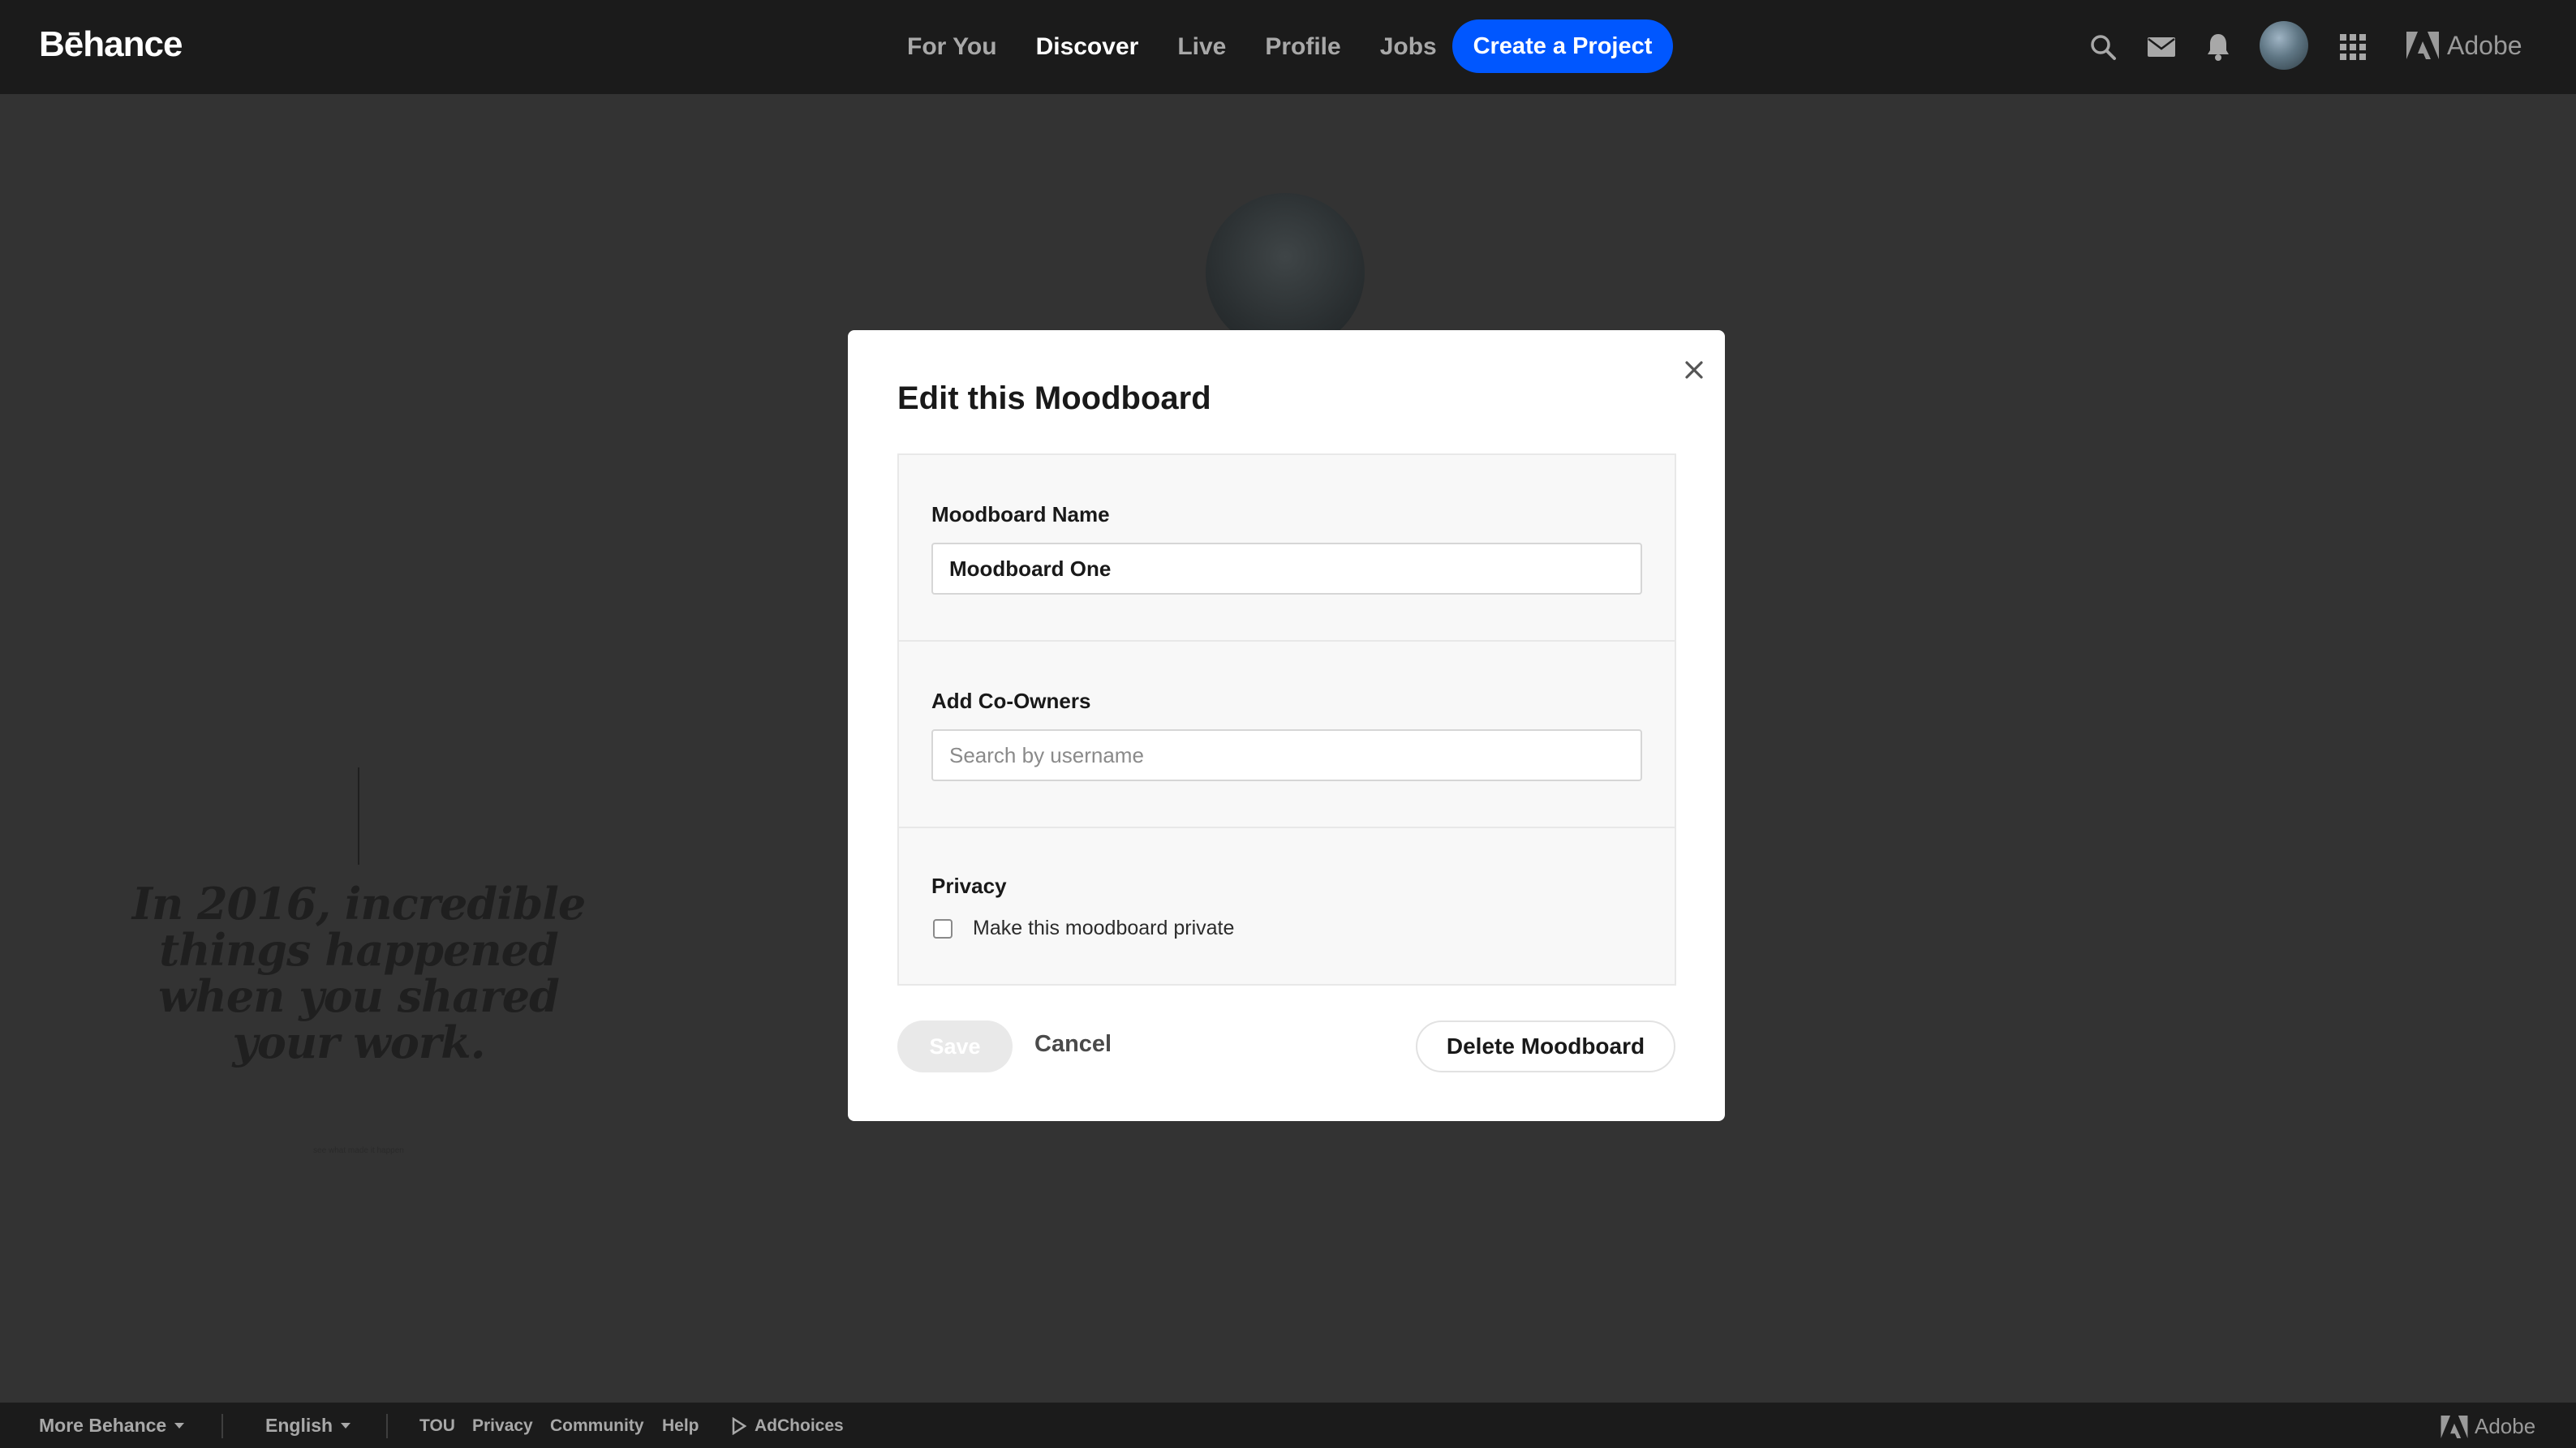  Describe the element at coordinates (103, 1425) in the screenshot. I see `more-behance-label: More Behance` at that location.